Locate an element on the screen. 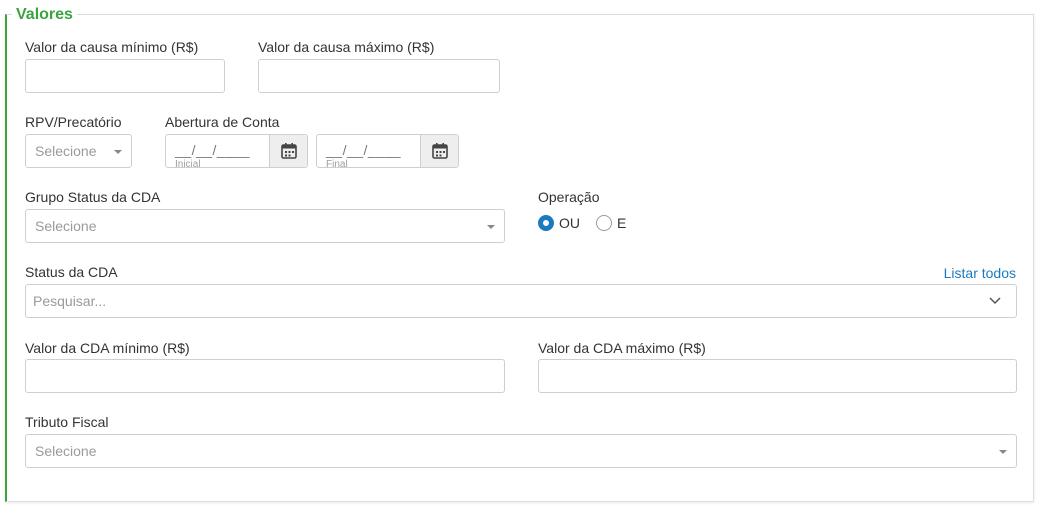 This screenshot has height=511, width=1045. abertura-inicial-field: __/__/____ Inicial is located at coordinates (236, 152).